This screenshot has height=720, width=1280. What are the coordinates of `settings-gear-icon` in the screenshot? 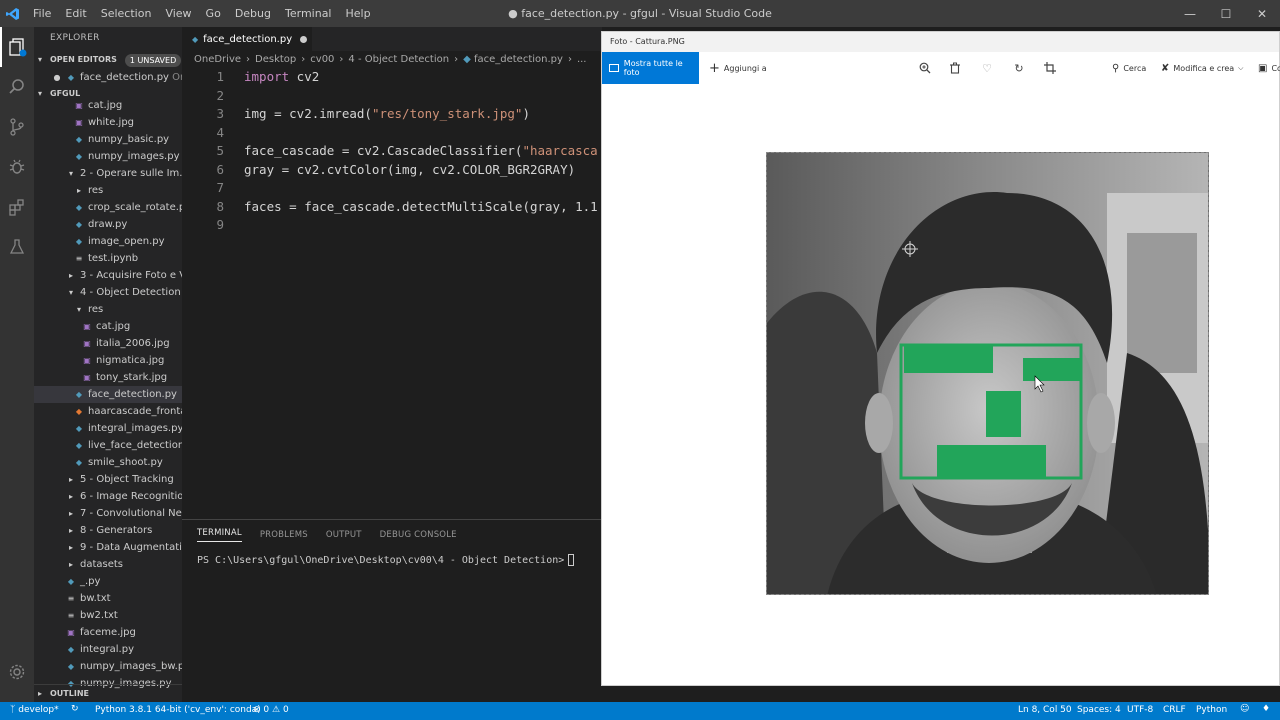 It's located at (17, 672).